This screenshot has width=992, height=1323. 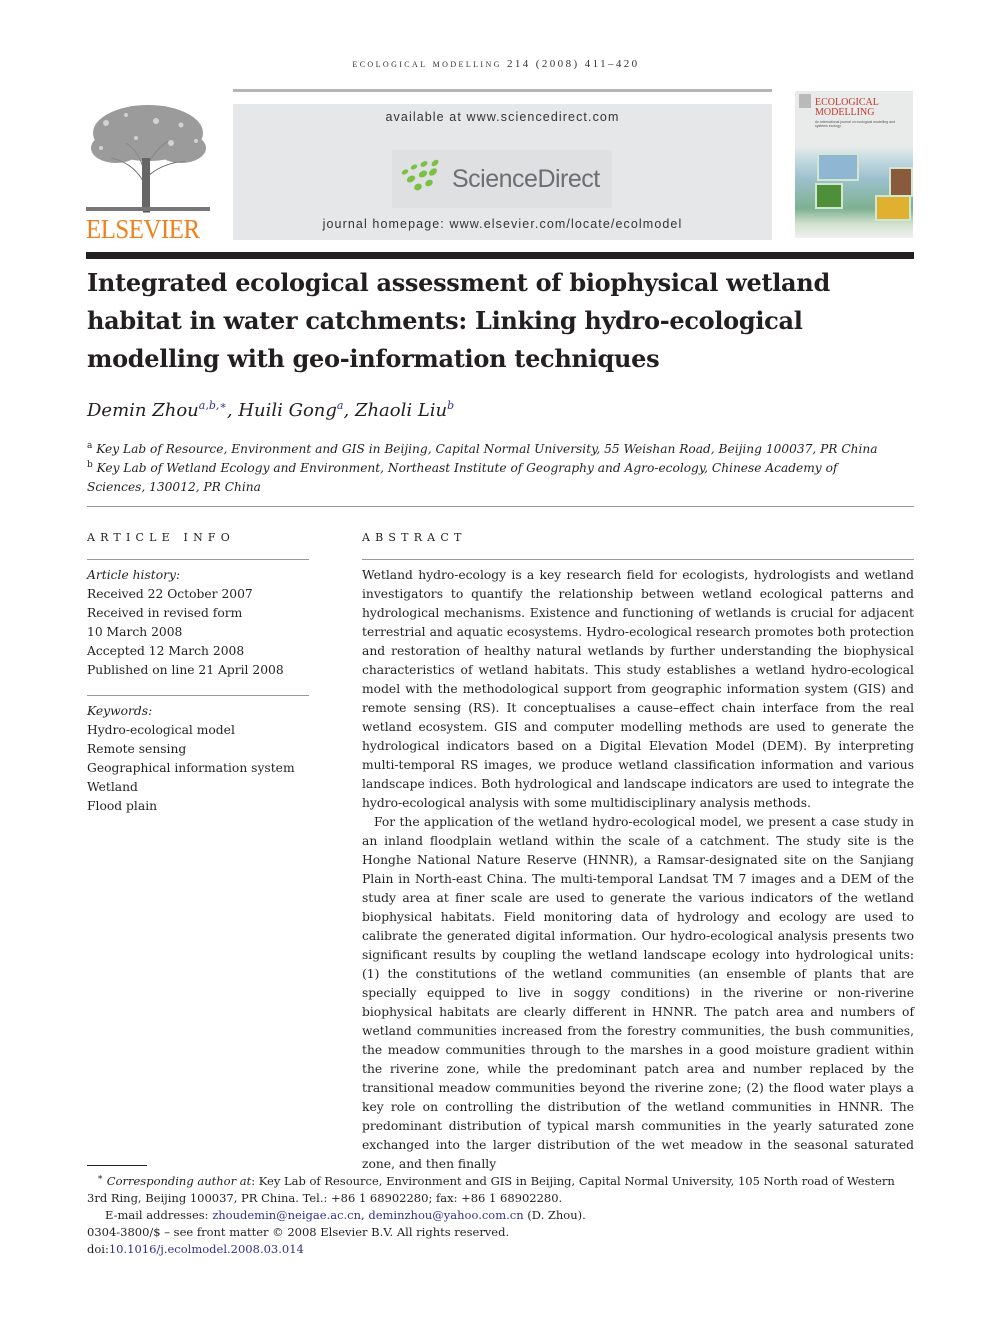 What do you see at coordinates (287, 410) in the screenshot?
I see `author-name: Huili Gong` at bounding box center [287, 410].